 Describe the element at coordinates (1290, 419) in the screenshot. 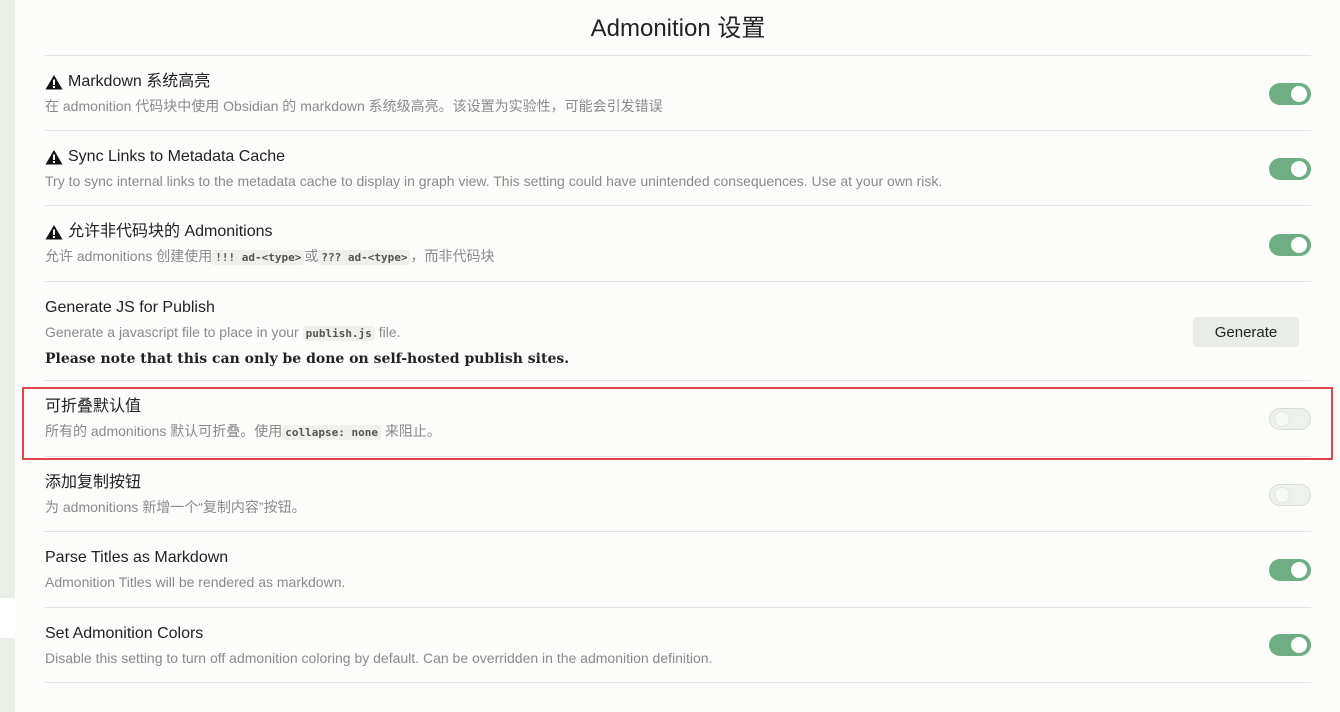

I see `collapsible-default-toggle` at that location.